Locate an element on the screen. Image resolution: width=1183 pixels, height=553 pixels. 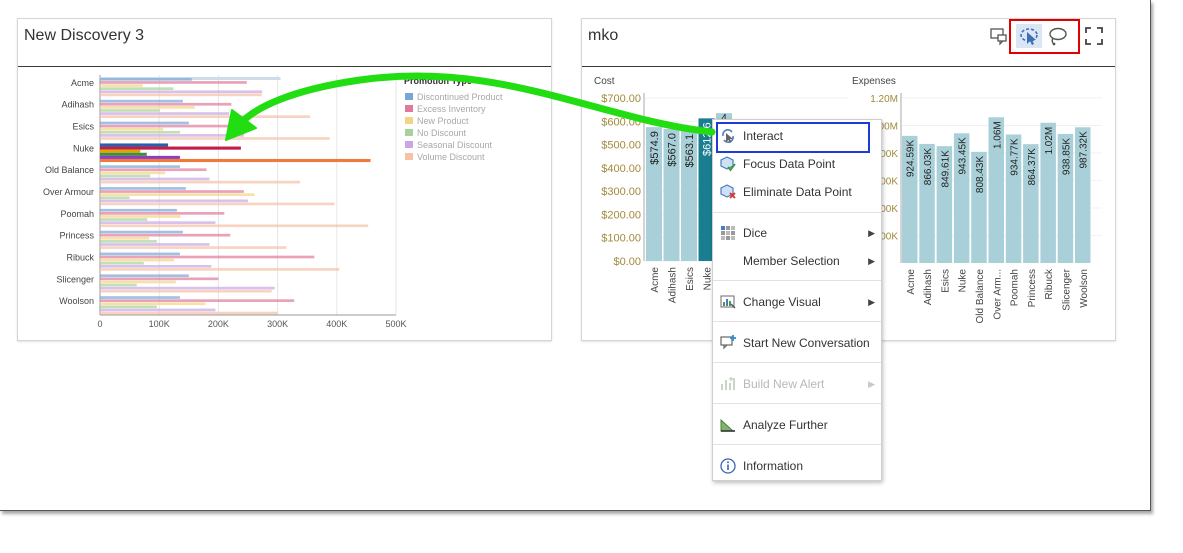
menu-item-member-selection: Member Selection ▶ is located at coordinates (797, 261).